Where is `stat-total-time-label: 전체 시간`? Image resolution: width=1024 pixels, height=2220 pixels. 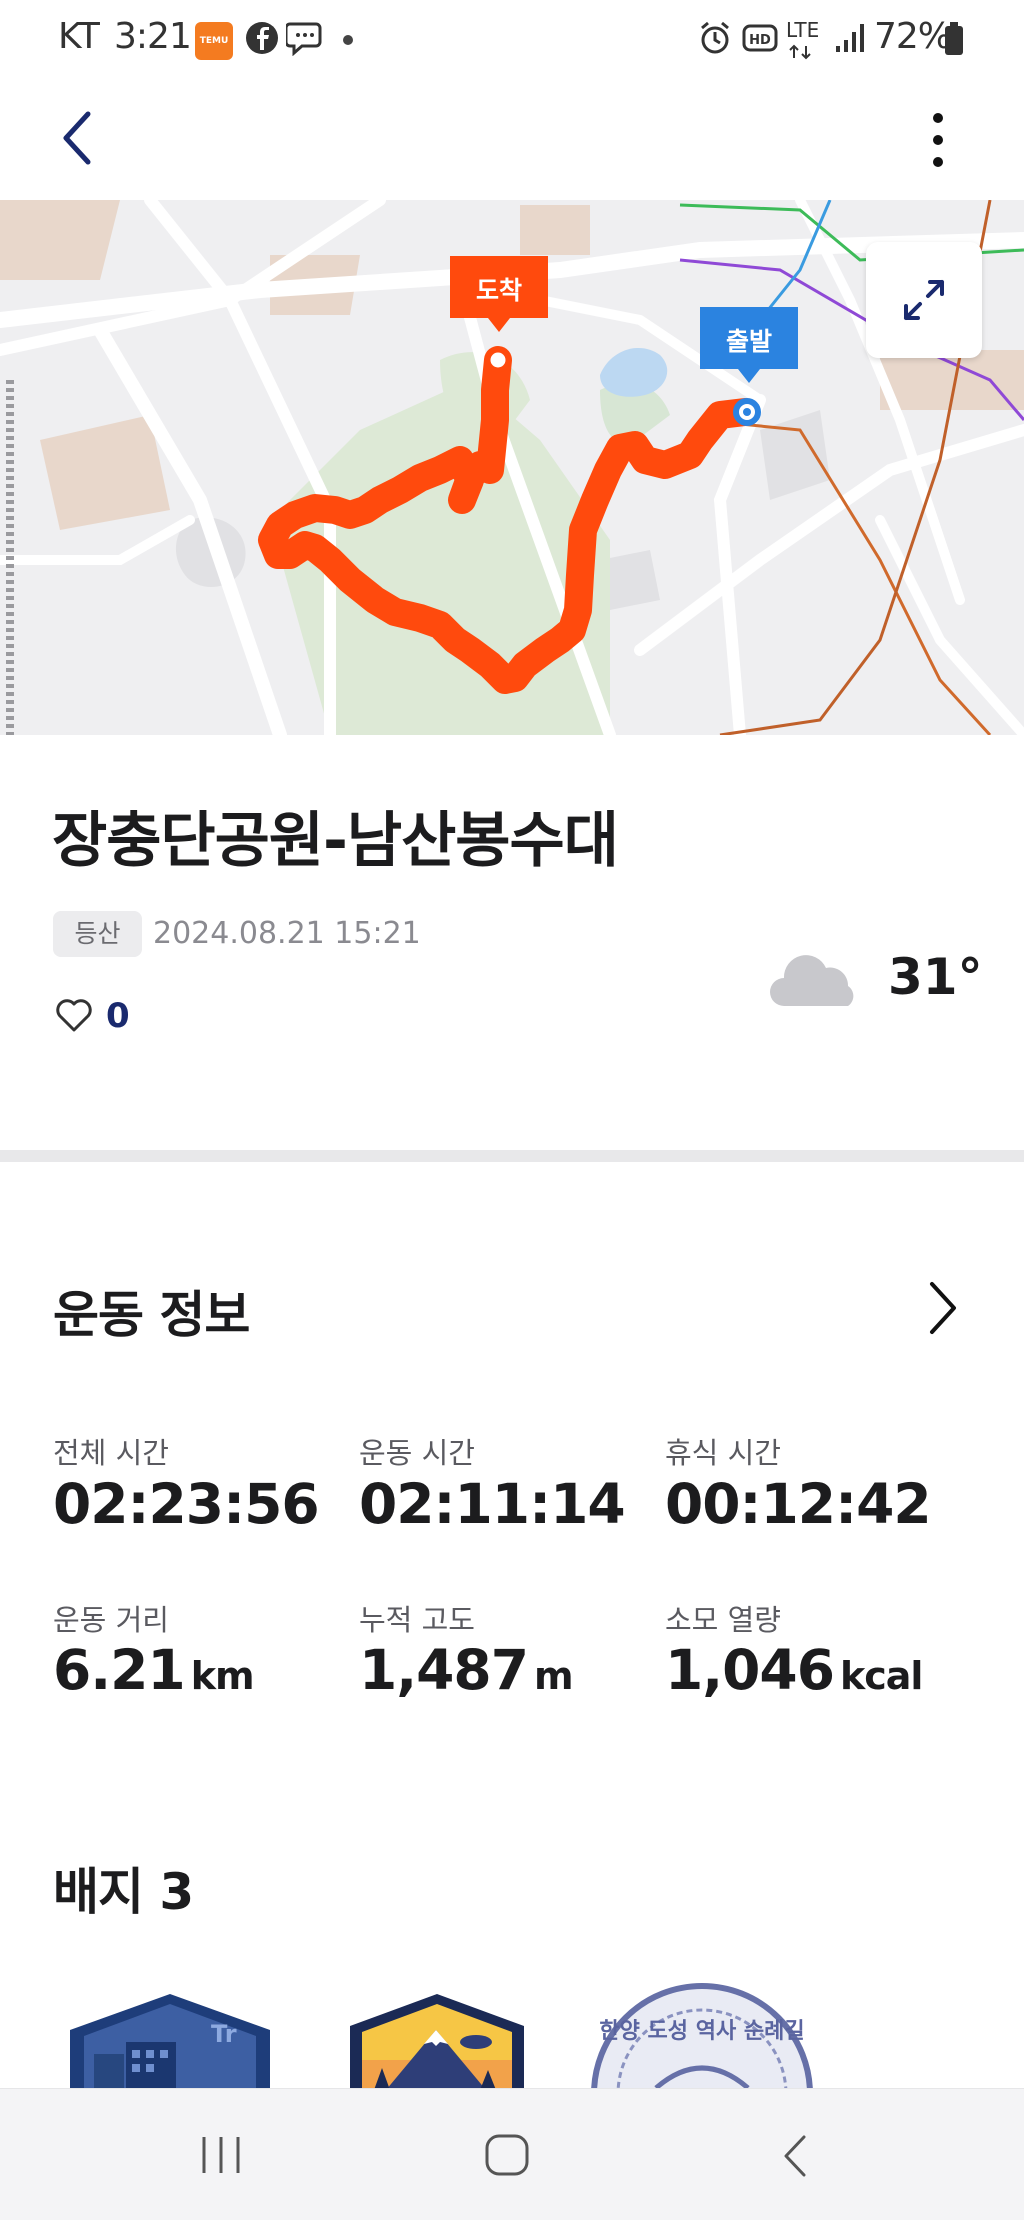 stat-total-time-label: 전체 시간 is located at coordinates (111, 1453).